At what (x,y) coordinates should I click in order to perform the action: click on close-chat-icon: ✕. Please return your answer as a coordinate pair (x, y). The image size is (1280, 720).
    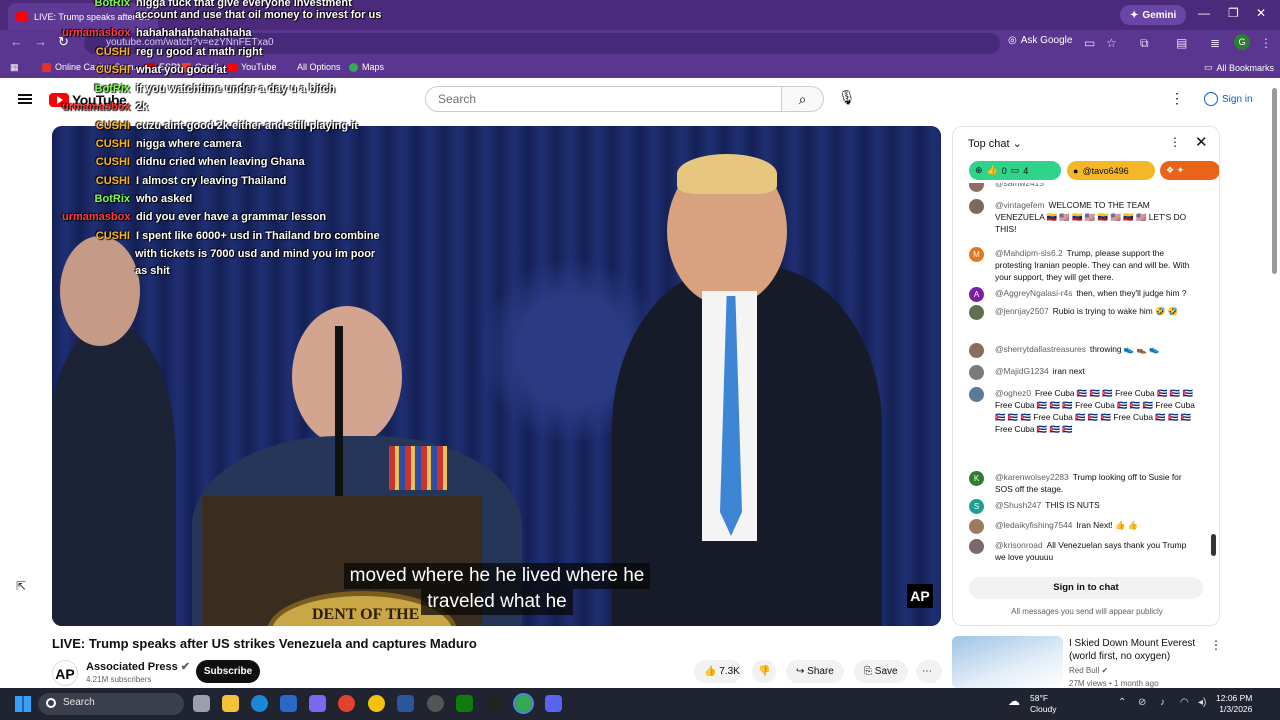
    Looking at the image, I should click on (1201, 142).